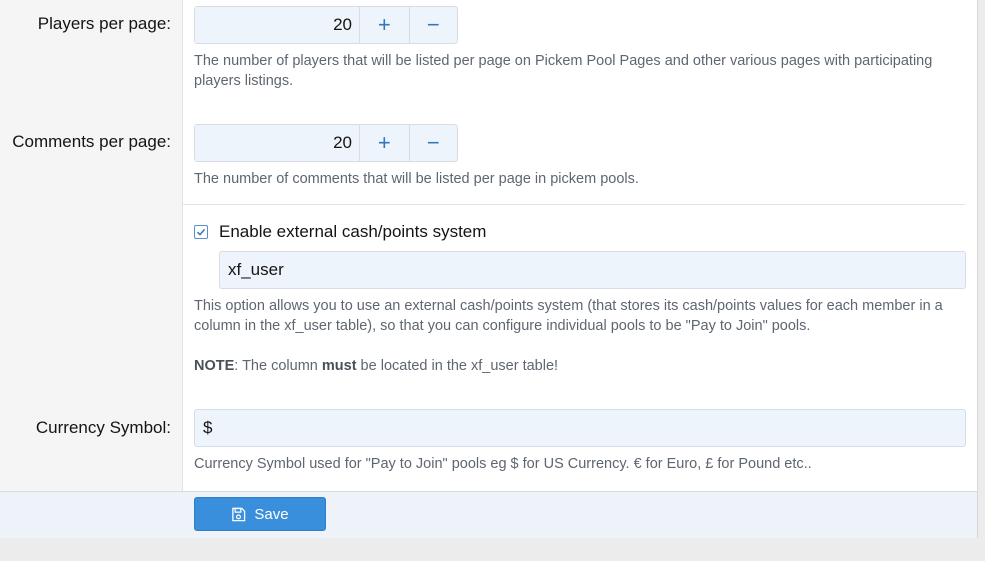 The height and width of the screenshot is (561, 985). What do you see at coordinates (592, 270) in the screenshot?
I see `cash-column-input` at bounding box center [592, 270].